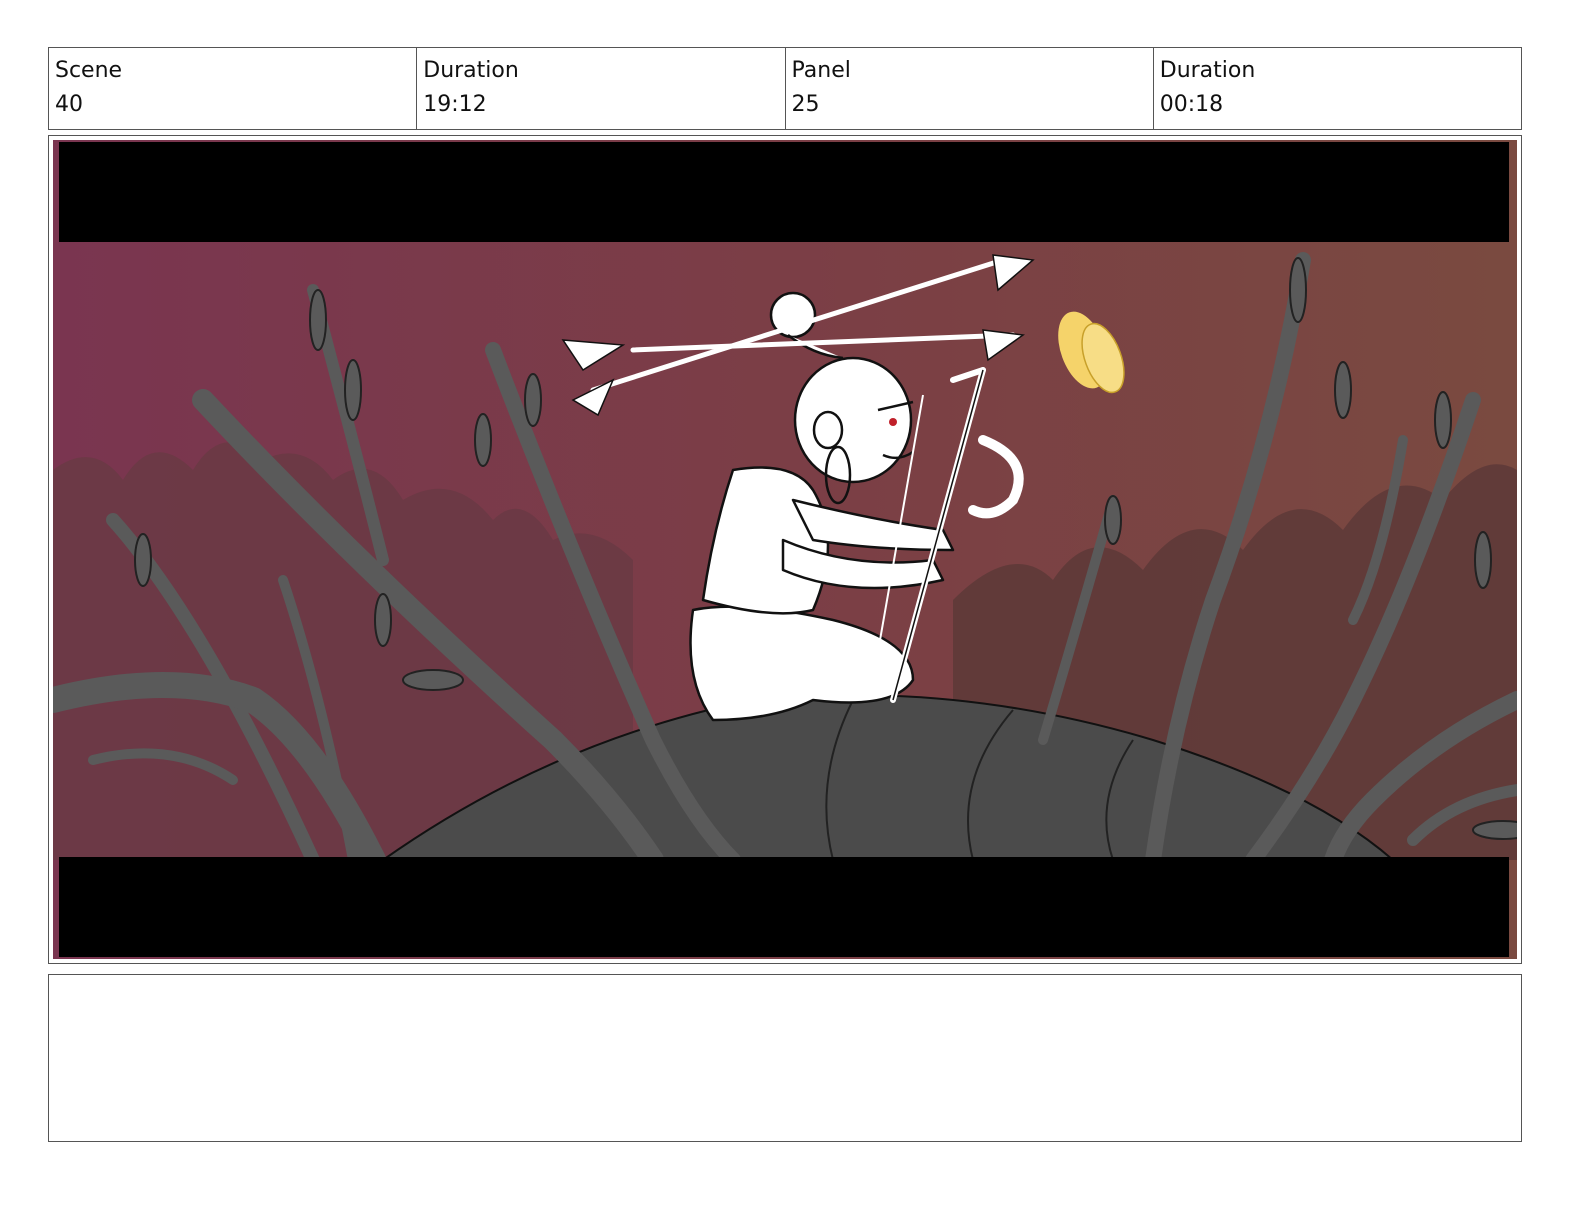  Describe the element at coordinates (821, 70) in the screenshot. I see `panel-label: Panel` at that location.